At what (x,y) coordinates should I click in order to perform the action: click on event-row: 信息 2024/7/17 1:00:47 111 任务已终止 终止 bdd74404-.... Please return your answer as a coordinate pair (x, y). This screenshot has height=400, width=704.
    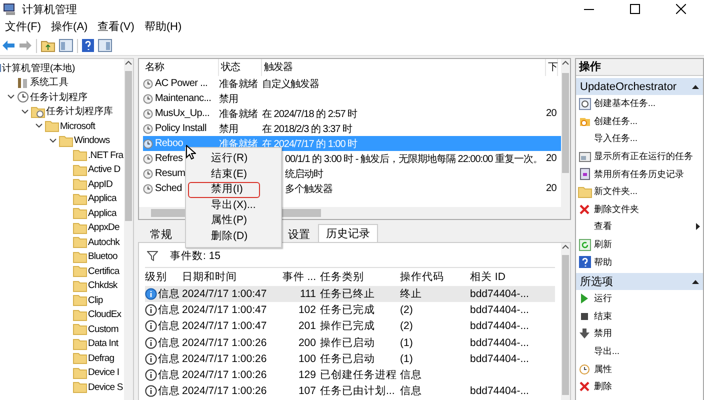
    Looking at the image, I should click on (350, 294).